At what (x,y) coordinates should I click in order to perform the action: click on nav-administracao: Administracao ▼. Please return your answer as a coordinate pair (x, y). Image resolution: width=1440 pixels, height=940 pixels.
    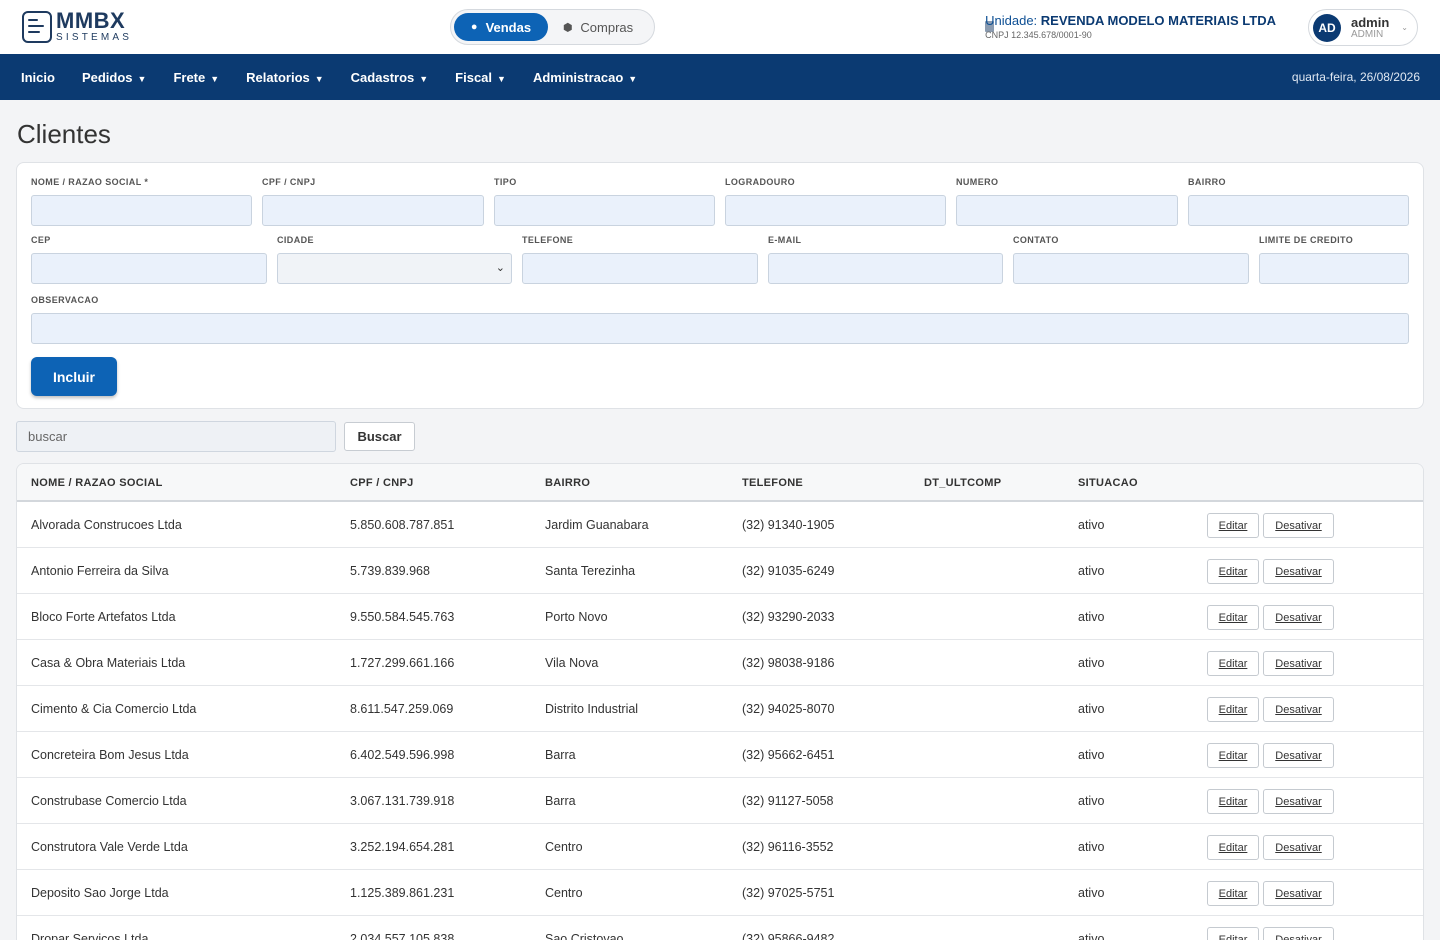
    Looking at the image, I should click on (585, 77).